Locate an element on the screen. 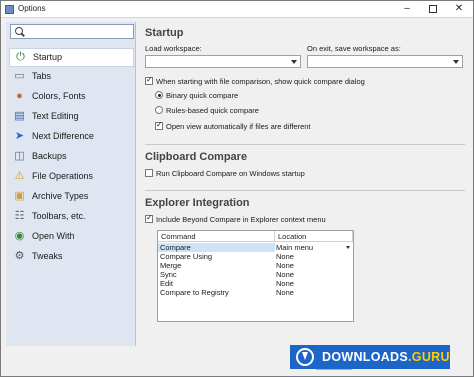  sidebar-item-file-operations: ⚠ File Operations is located at coordinates (71, 177).